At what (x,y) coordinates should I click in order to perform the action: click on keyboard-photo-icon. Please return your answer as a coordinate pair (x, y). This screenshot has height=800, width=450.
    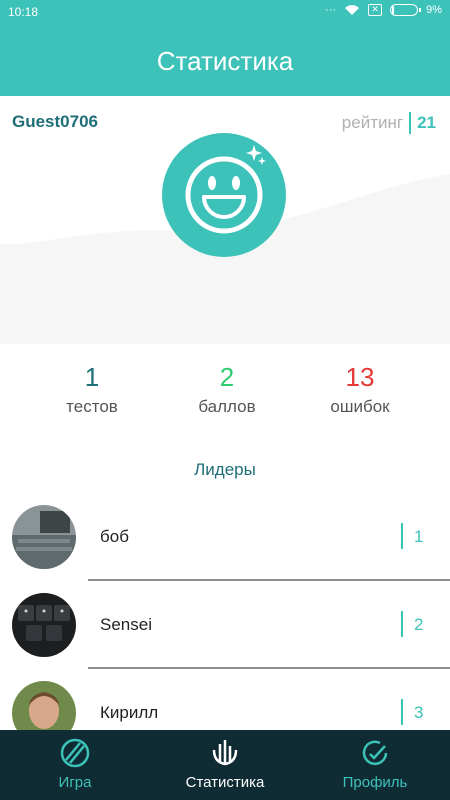
    Looking at the image, I should click on (44, 537).